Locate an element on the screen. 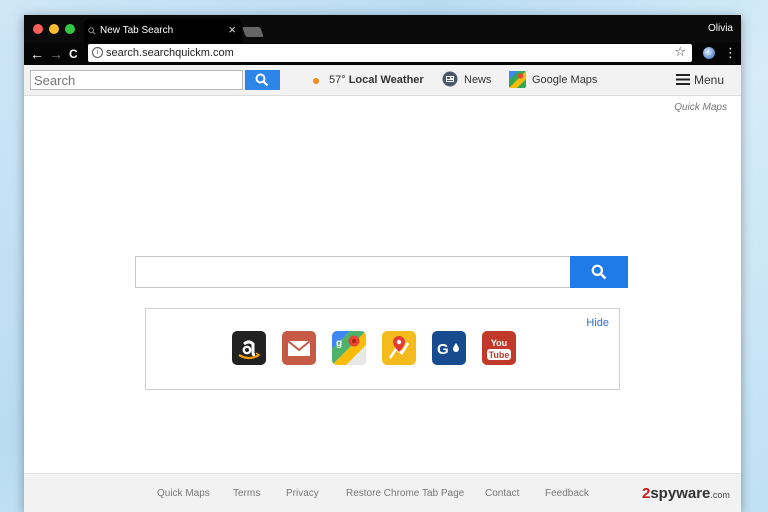 This screenshot has width=768, height=512. hamburger-menu-icon is located at coordinates (683, 79).